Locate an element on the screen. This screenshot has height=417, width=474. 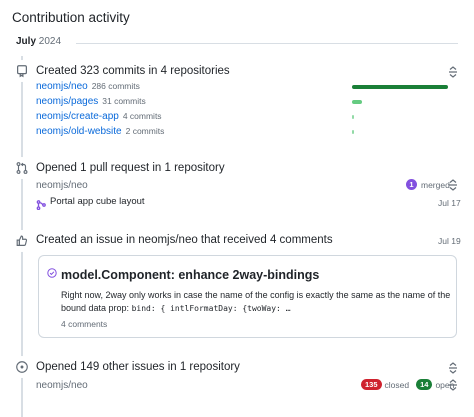
commit-repo-row: neomjs/neo 286 commits is located at coordinates (201, 88).